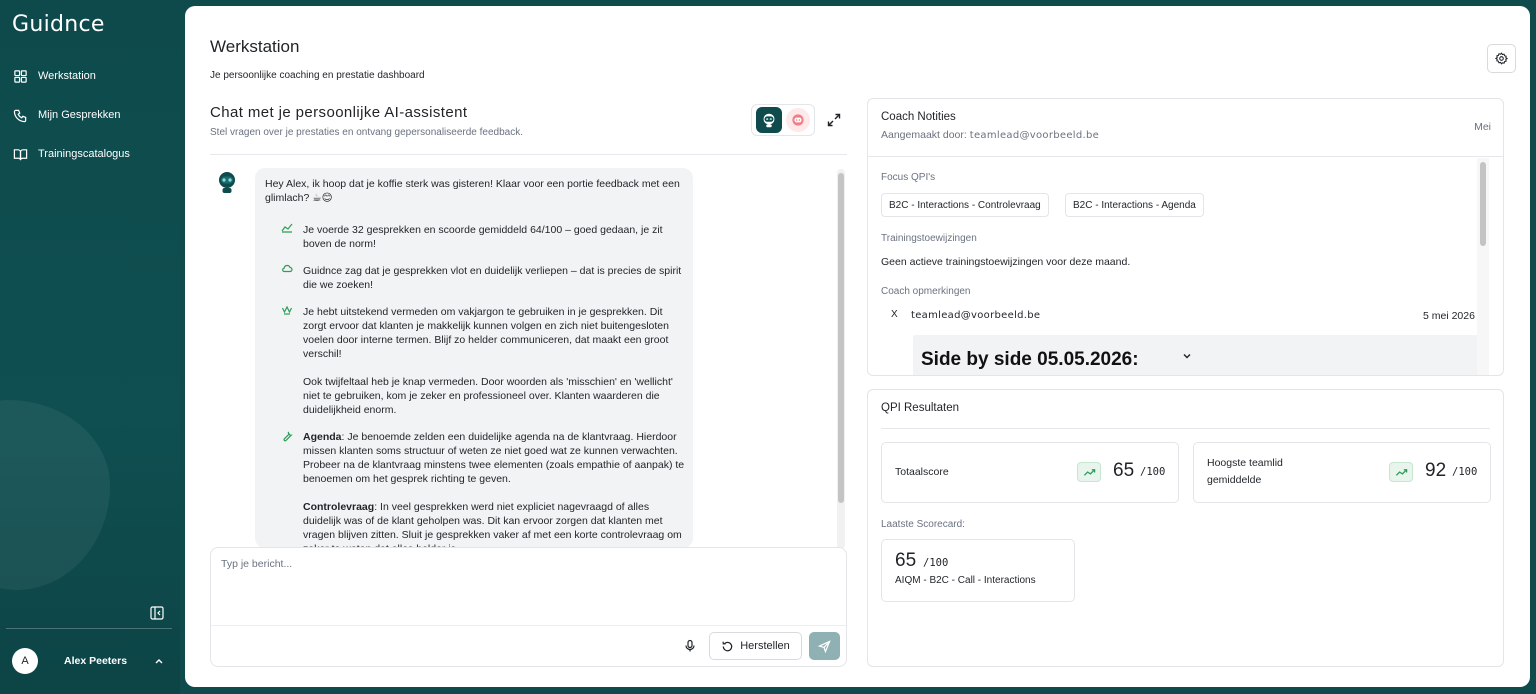  What do you see at coordinates (1245, 463) in the screenshot?
I see `team-score-label-line1: Hoogste teamlid` at bounding box center [1245, 463].